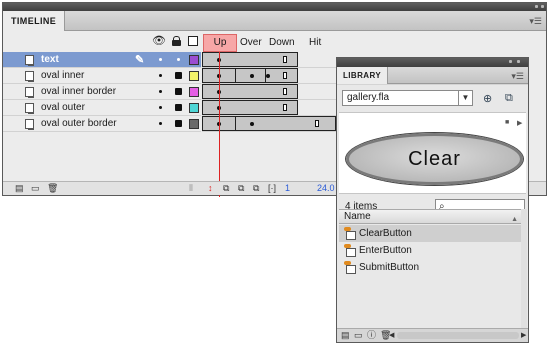  Describe the element at coordinates (363, 75) in the screenshot. I see `library-tab: LIBRARY` at that location.